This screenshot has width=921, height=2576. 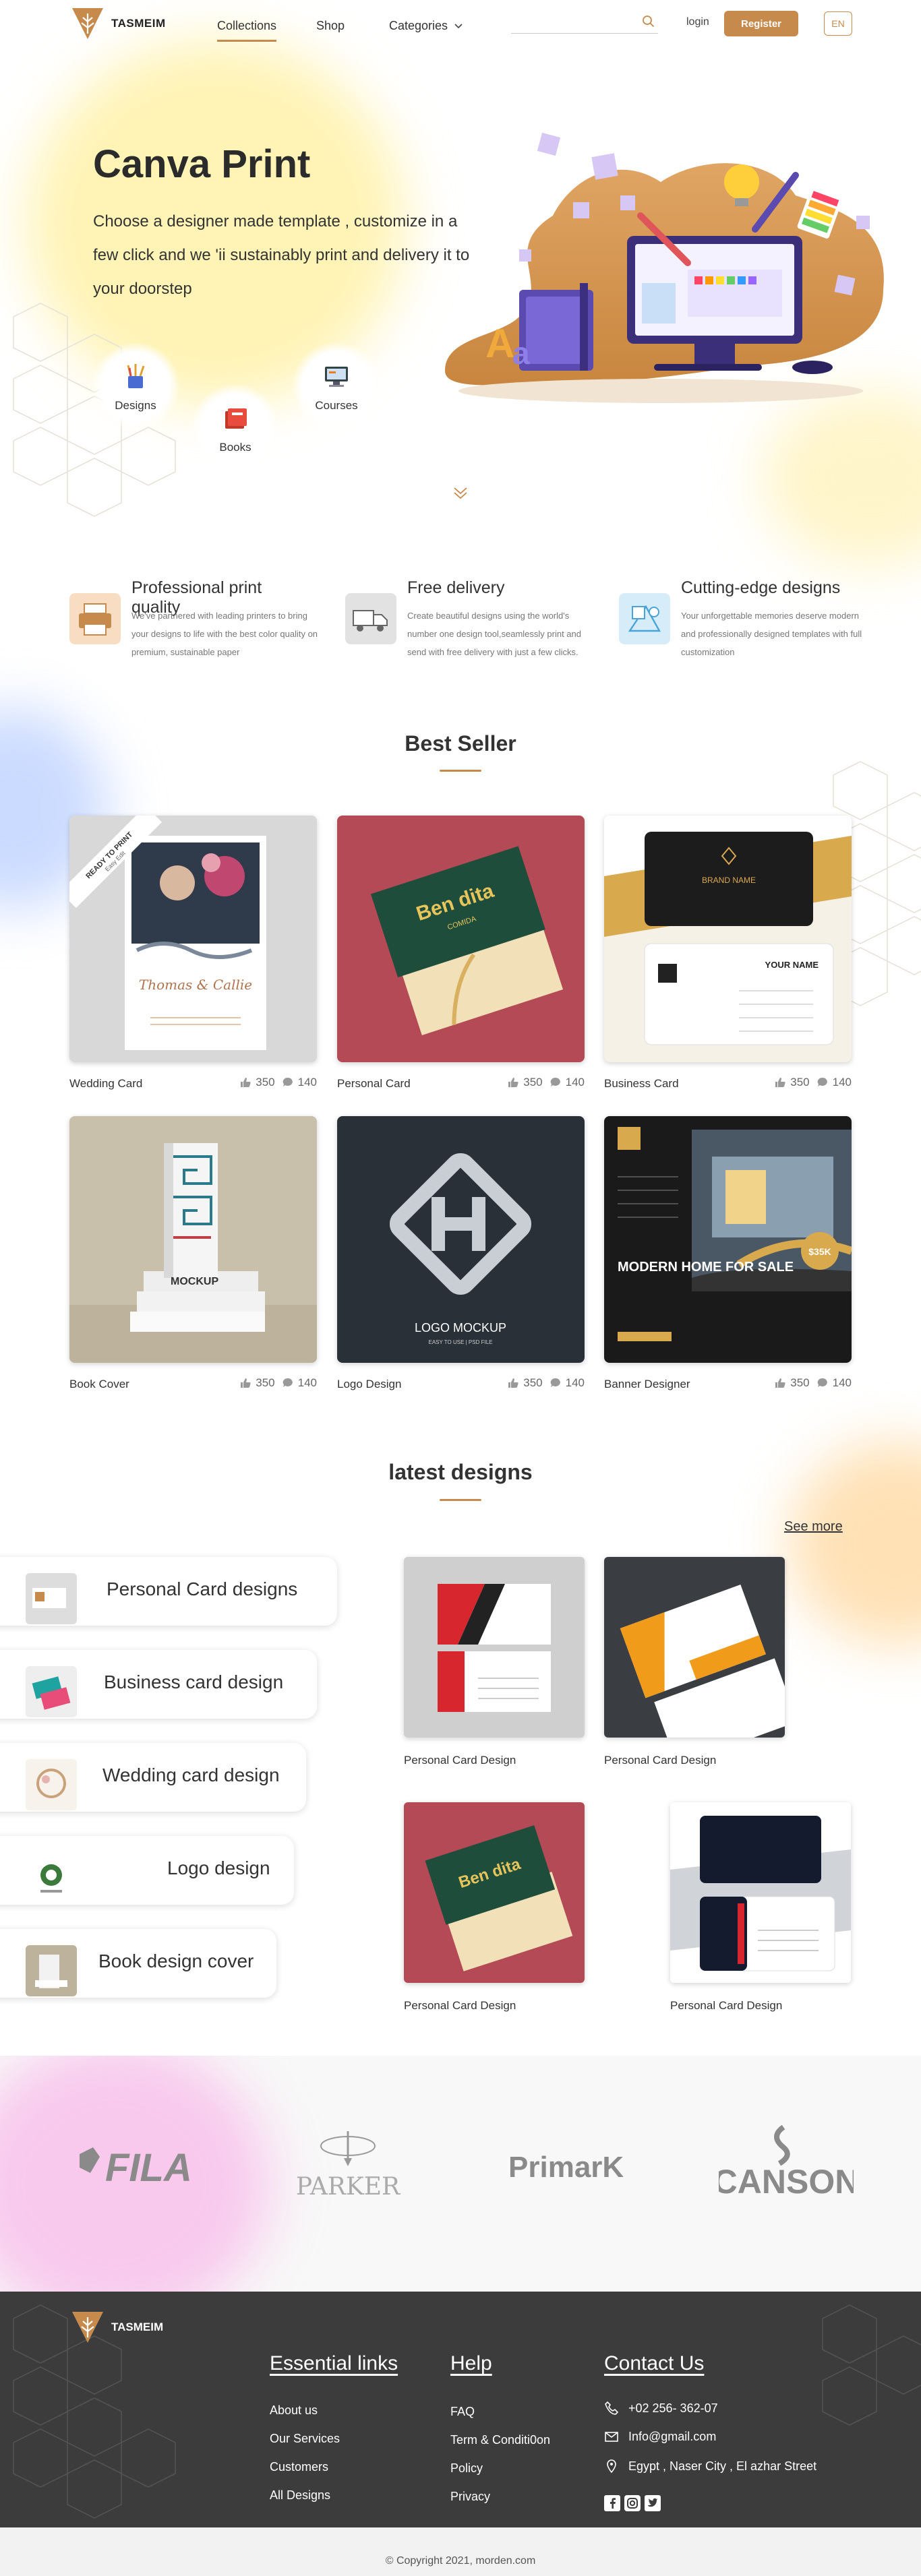 What do you see at coordinates (611, 2466) in the screenshot?
I see `location-pin-icon` at bounding box center [611, 2466].